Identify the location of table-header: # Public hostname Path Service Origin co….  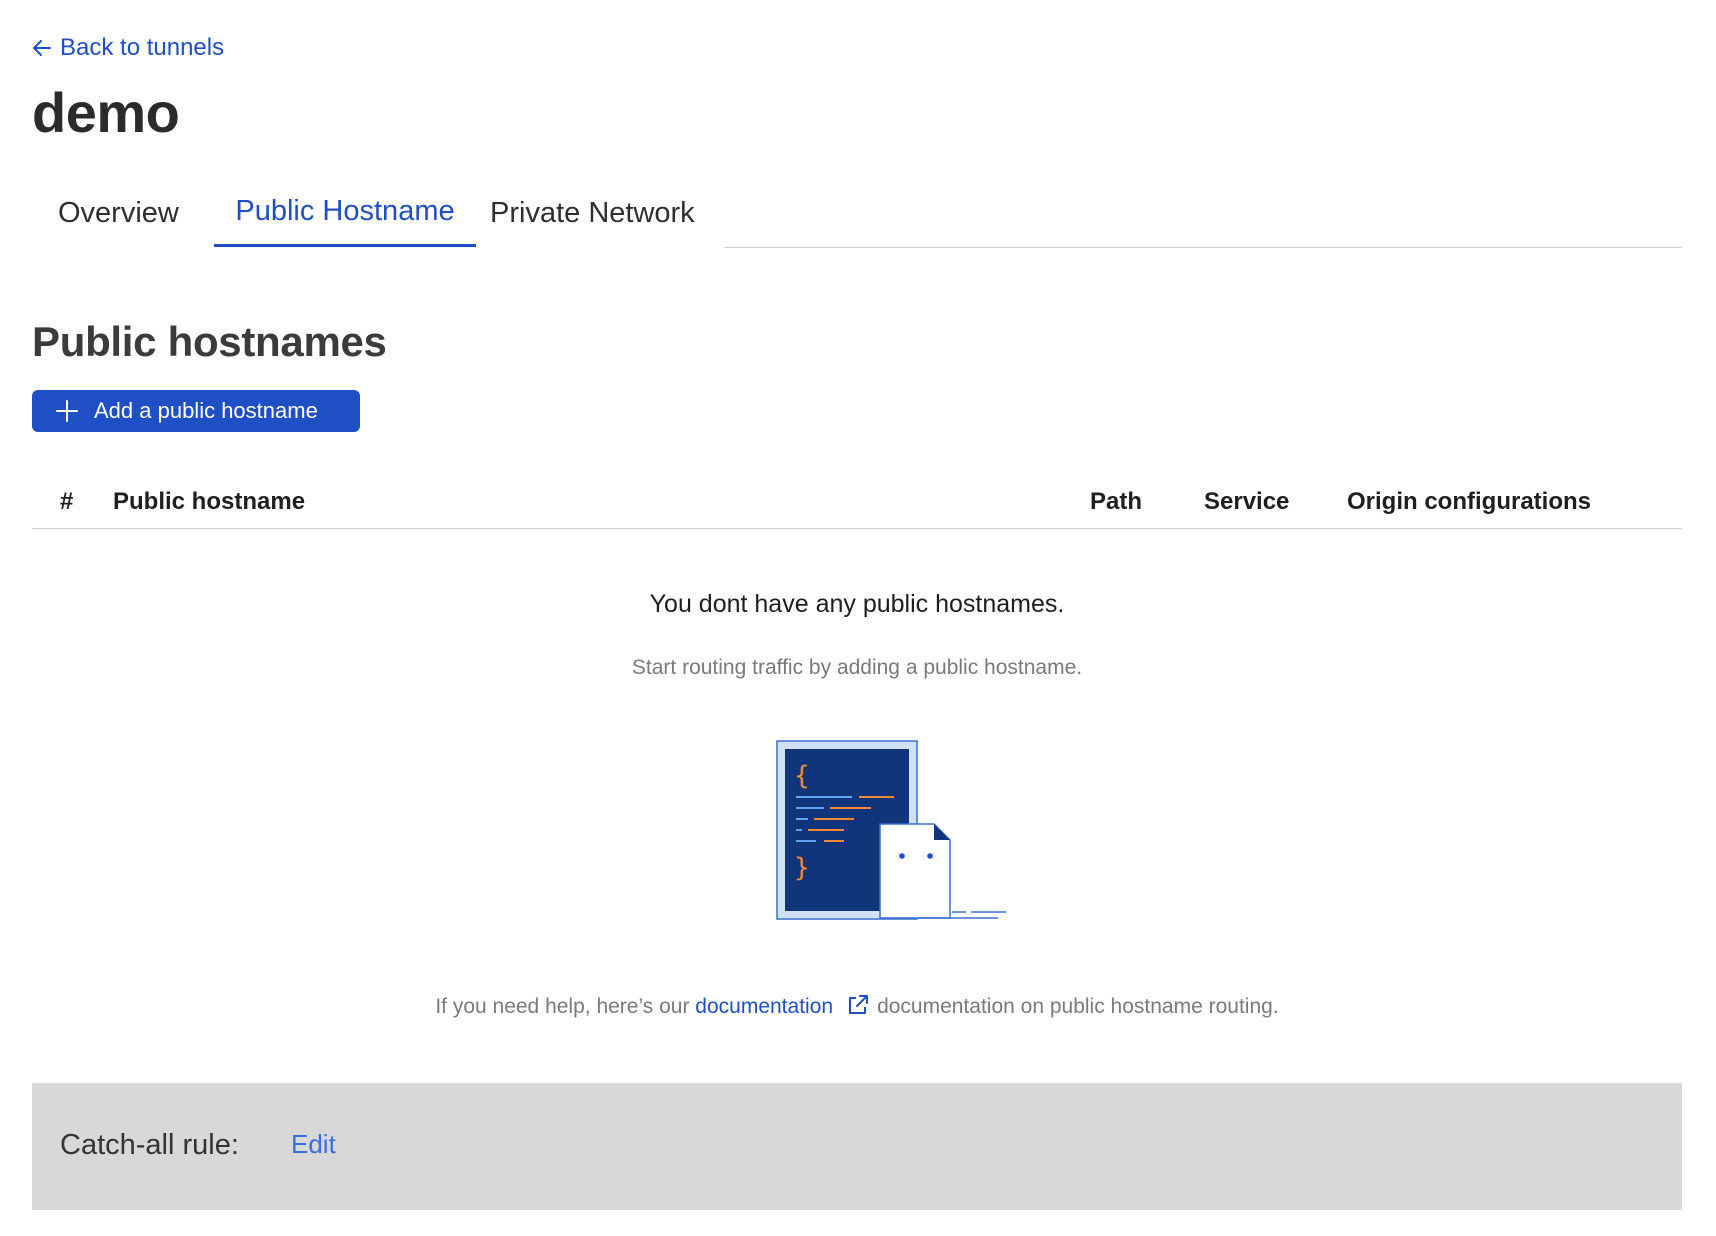
(857, 504).